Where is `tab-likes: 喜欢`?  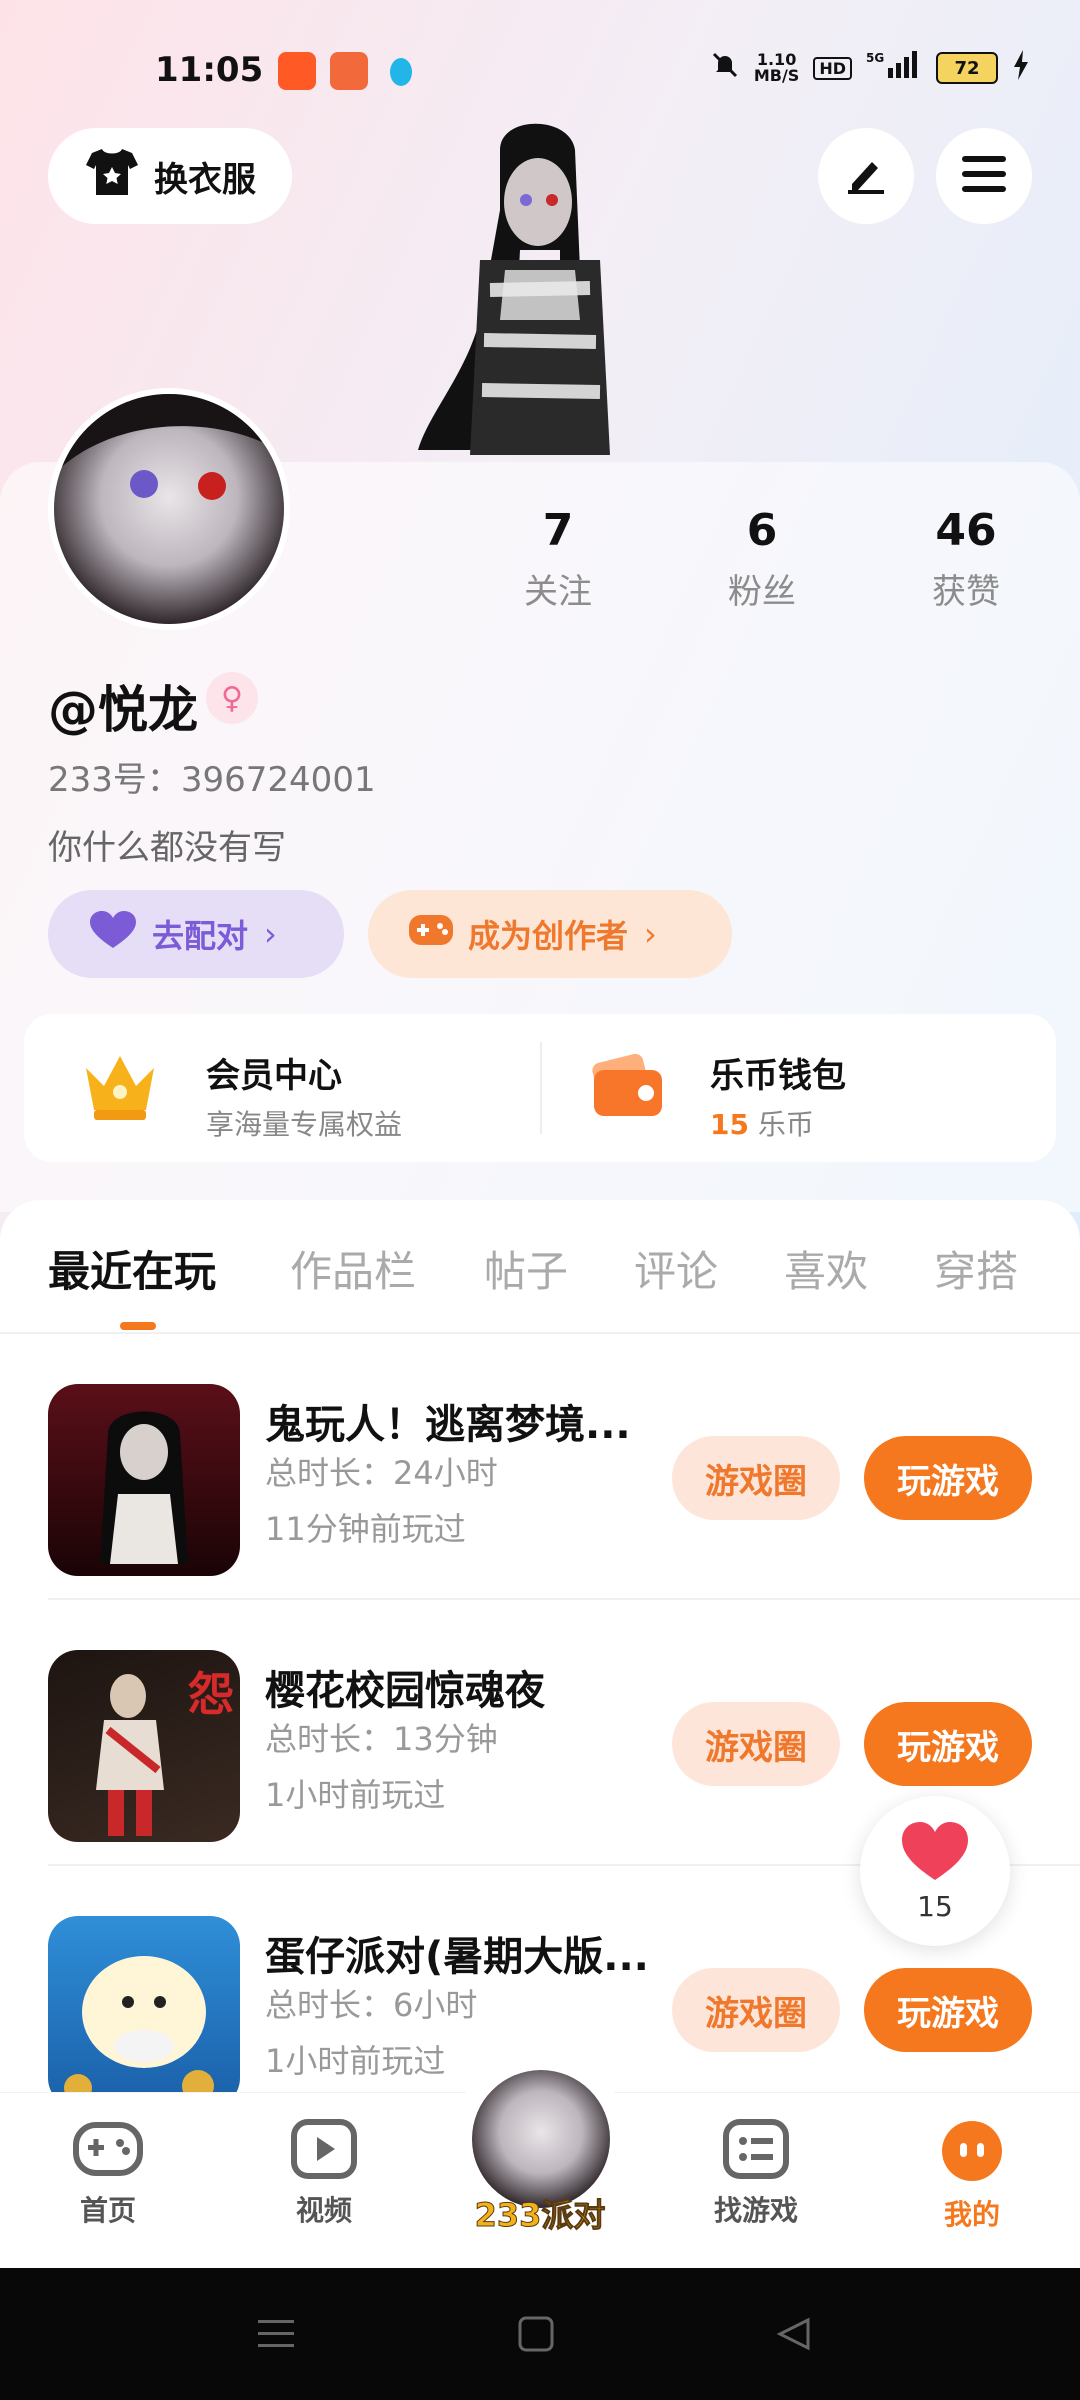
tab-likes: 喜欢 is located at coordinates (826, 1268).